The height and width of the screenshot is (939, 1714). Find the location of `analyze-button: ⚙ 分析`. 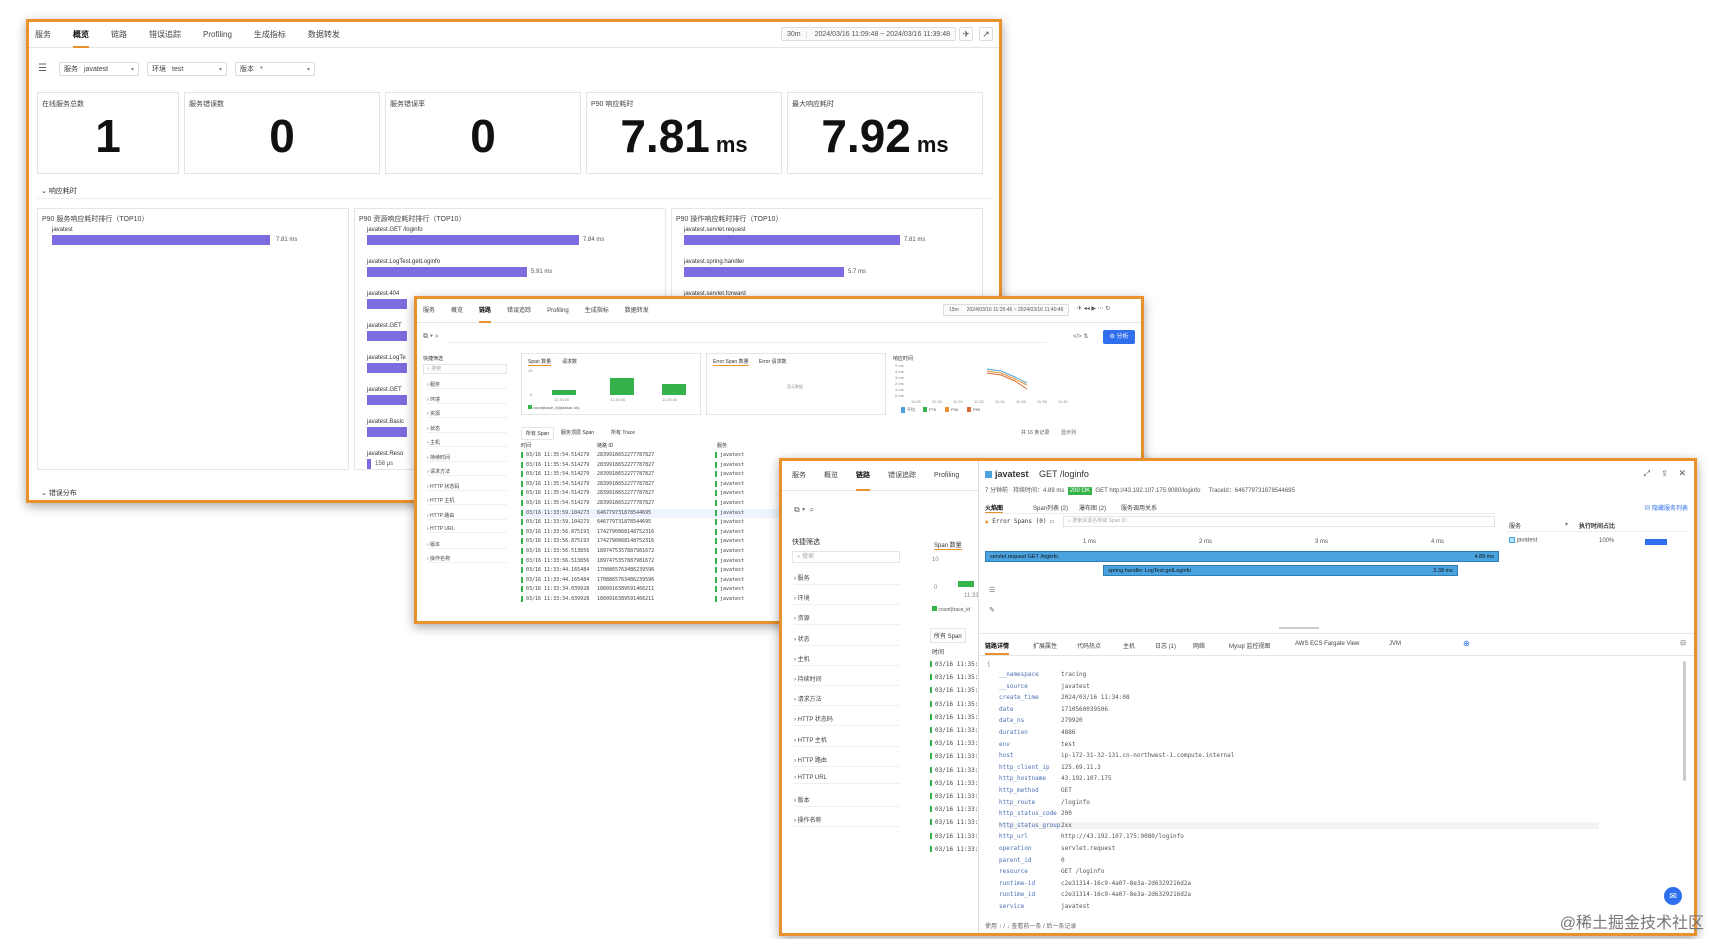

analyze-button: ⚙ 分析 is located at coordinates (1119, 337).